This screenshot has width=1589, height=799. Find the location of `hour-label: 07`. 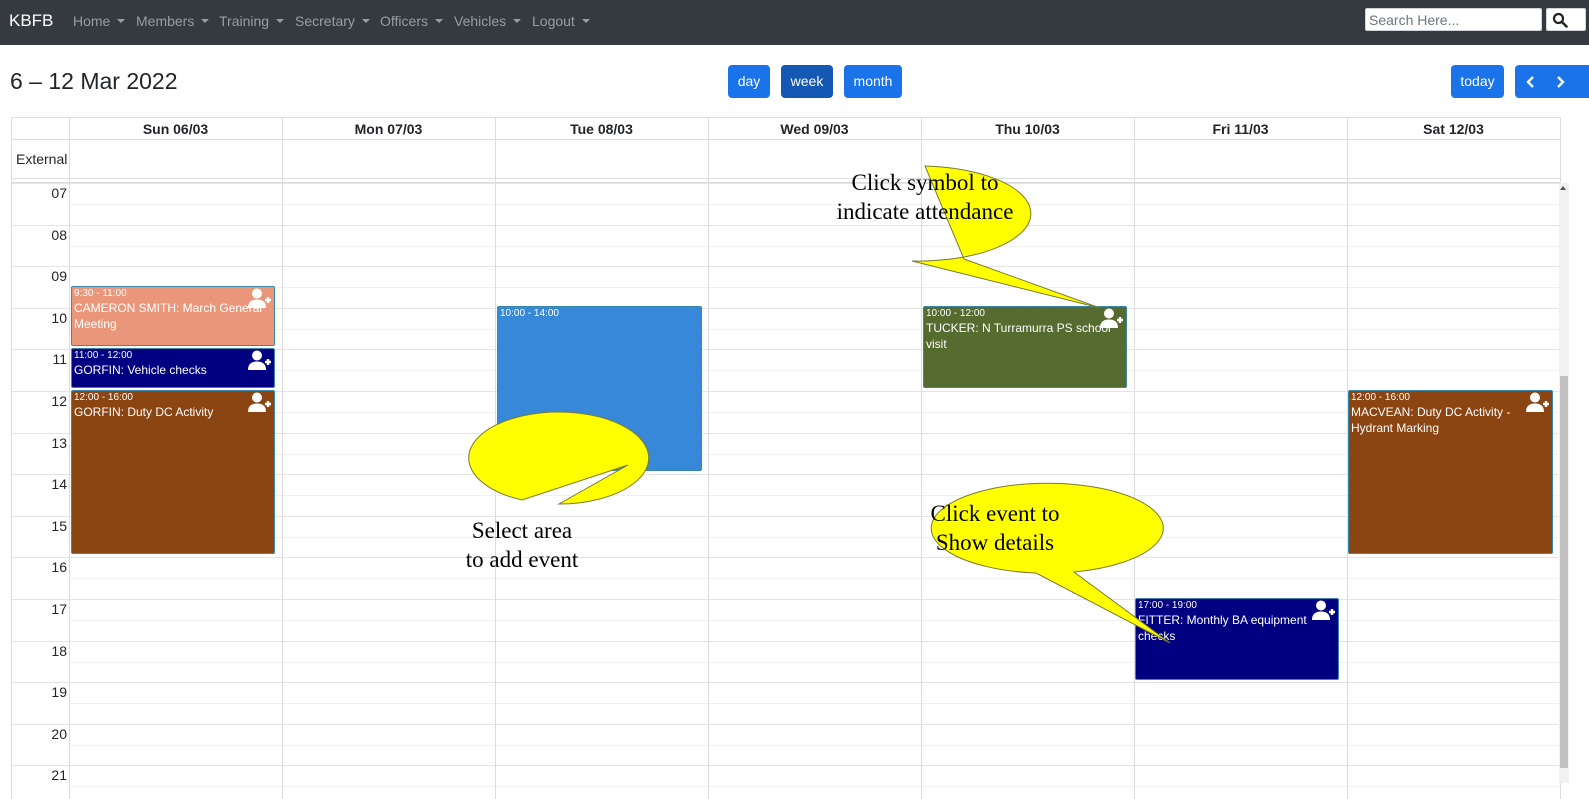

hour-label: 07 is located at coordinates (59, 193).